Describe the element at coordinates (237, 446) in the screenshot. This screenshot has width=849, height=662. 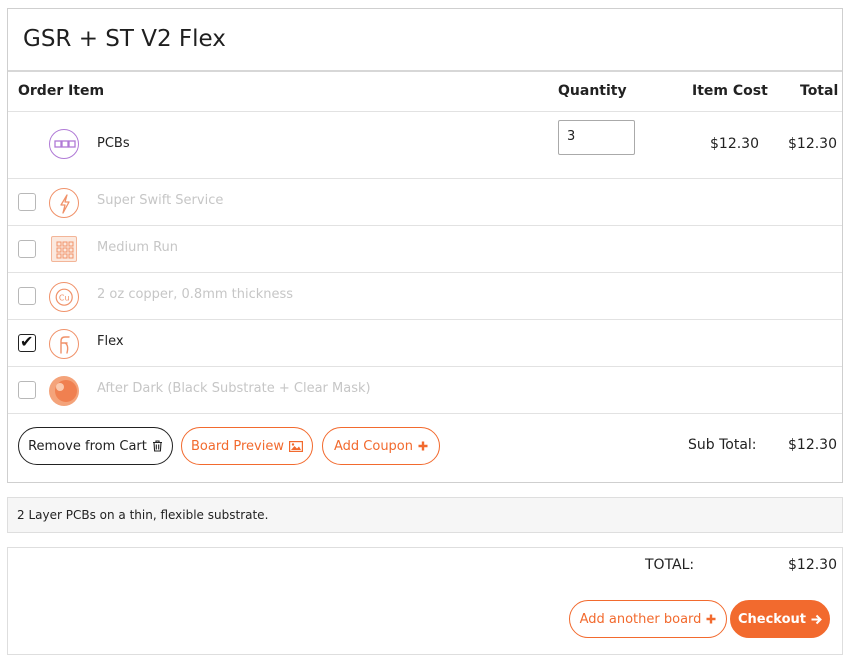
I see `preview-label: Board Preview` at that location.